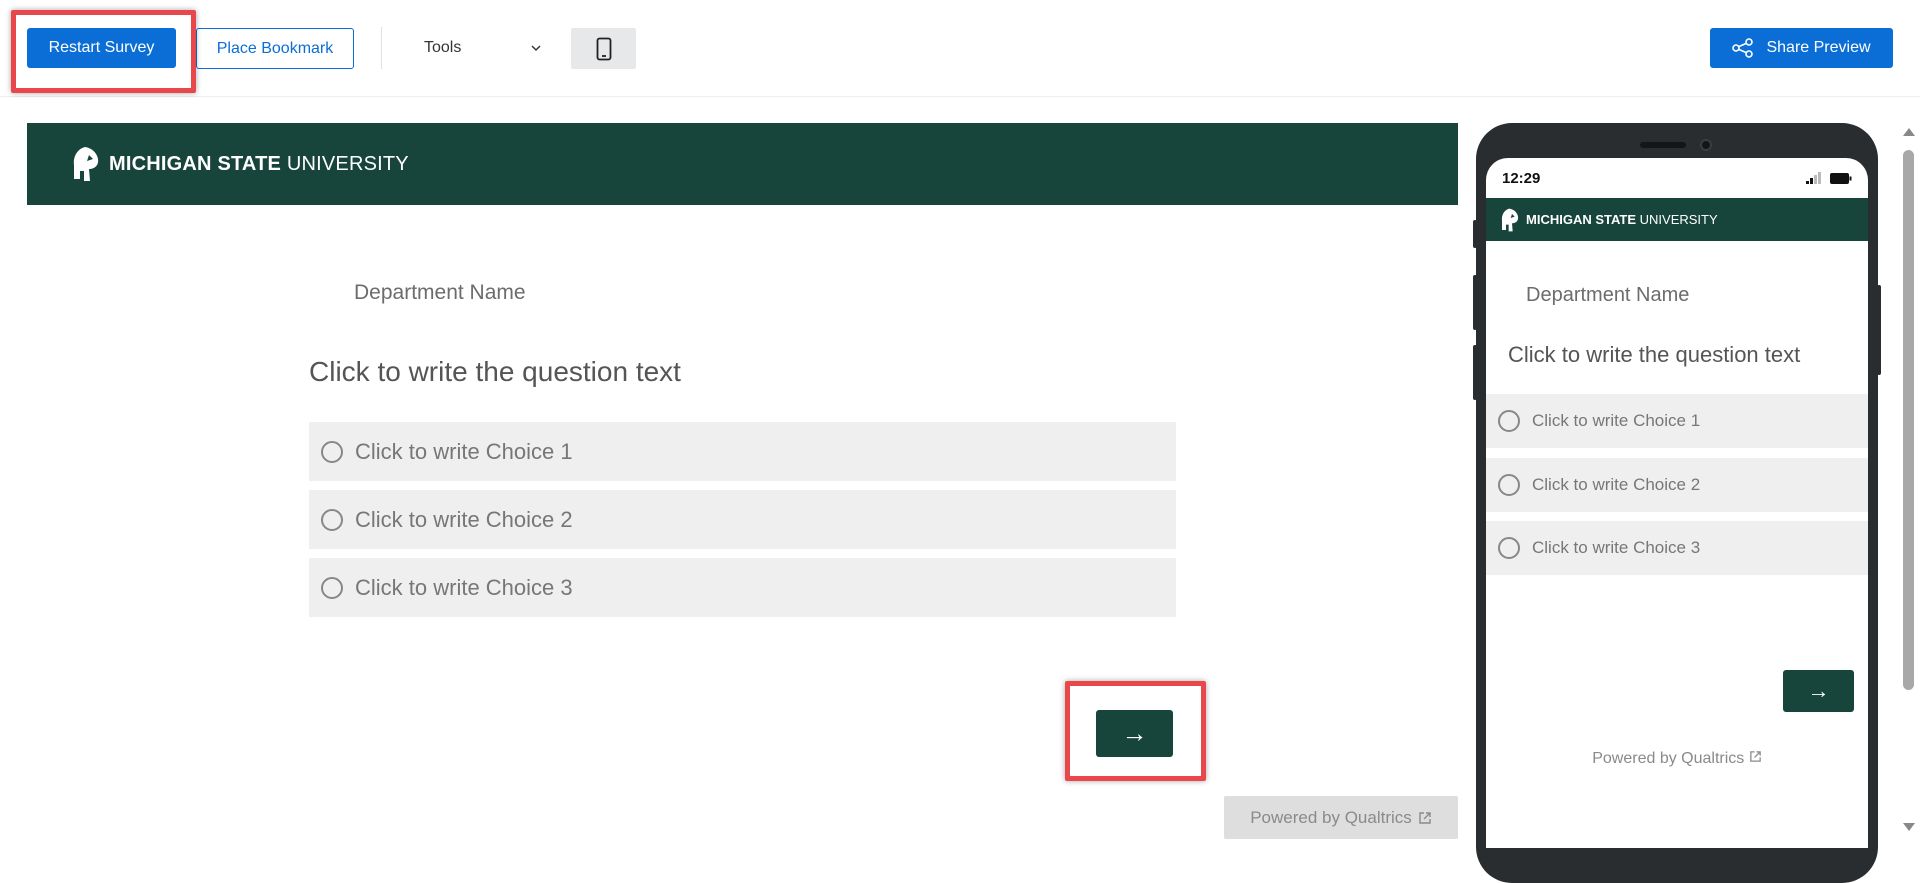 This screenshot has width=1920, height=883. I want to click on choice-label: Click to write Choice 2, so click(464, 519).